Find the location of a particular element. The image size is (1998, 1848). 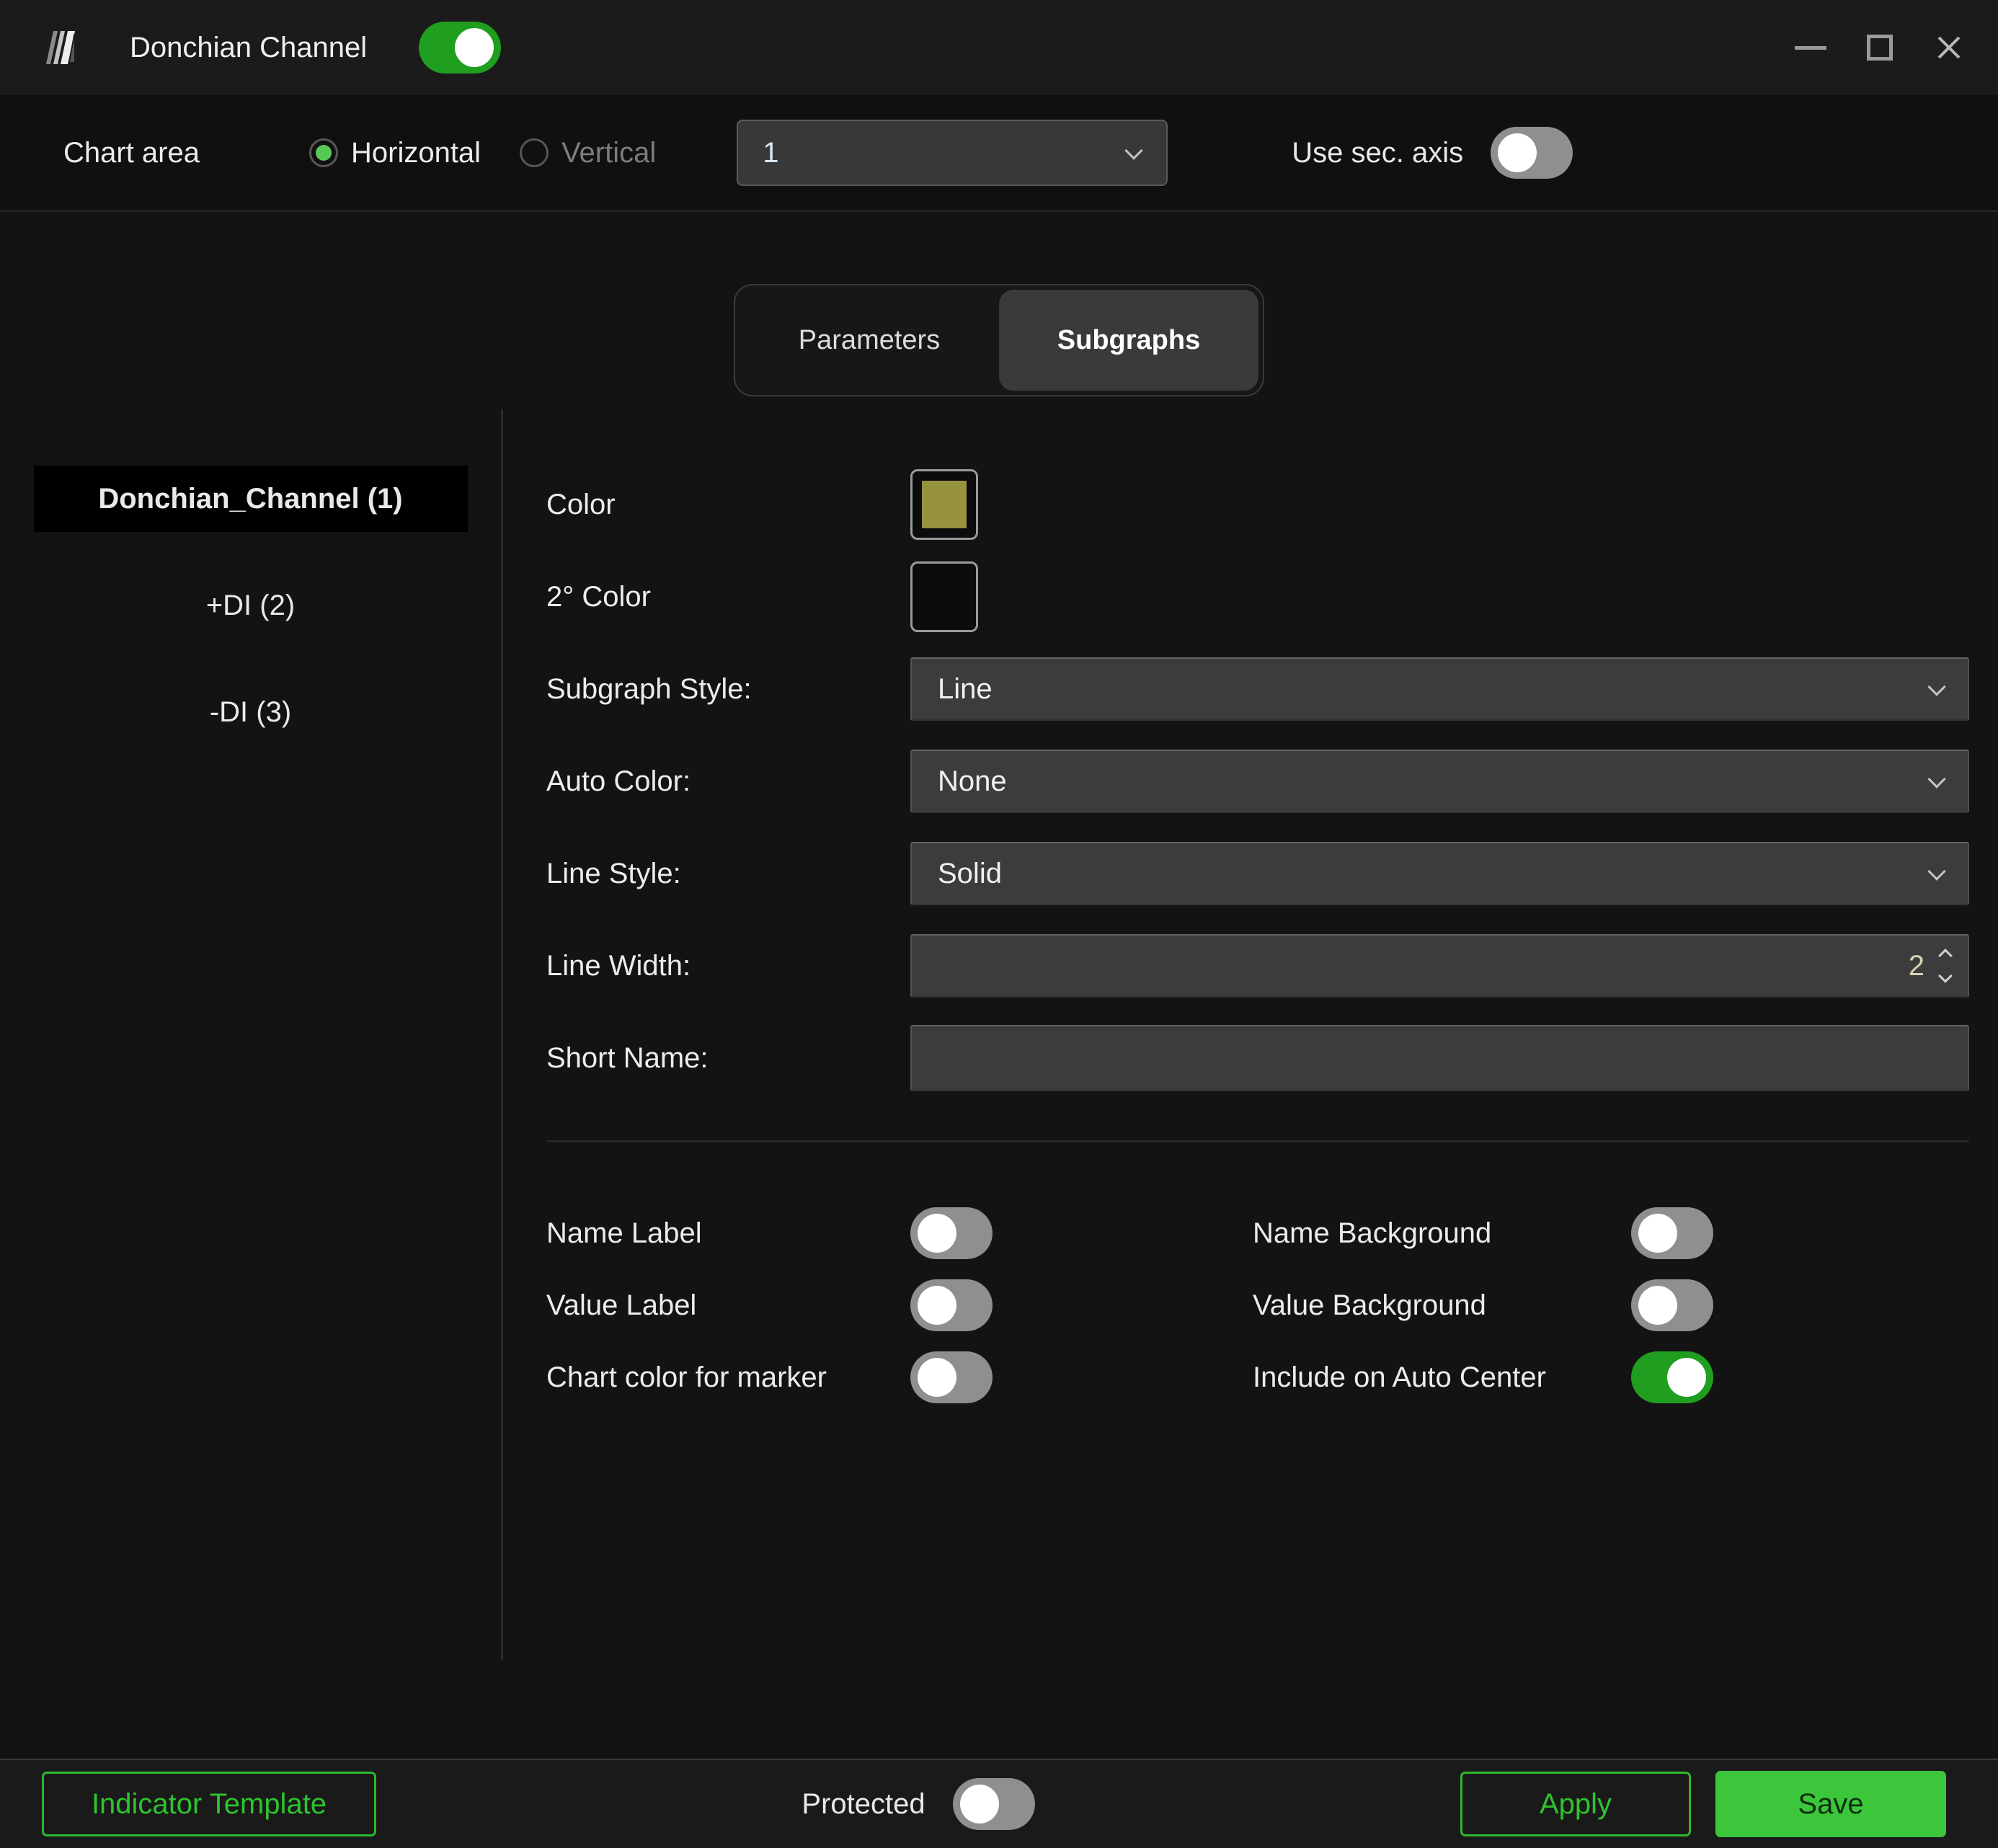

tab-parameters: Parameters is located at coordinates (869, 340).